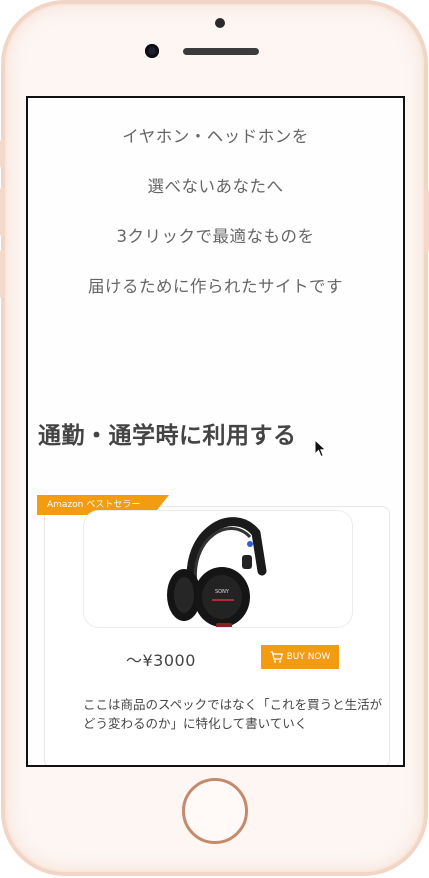 This screenshot has width=429, height=878. What do you see at coordinates (220, 23) in the screenshot?
I see `proximity-sensor` at bounding box center [220, 23].